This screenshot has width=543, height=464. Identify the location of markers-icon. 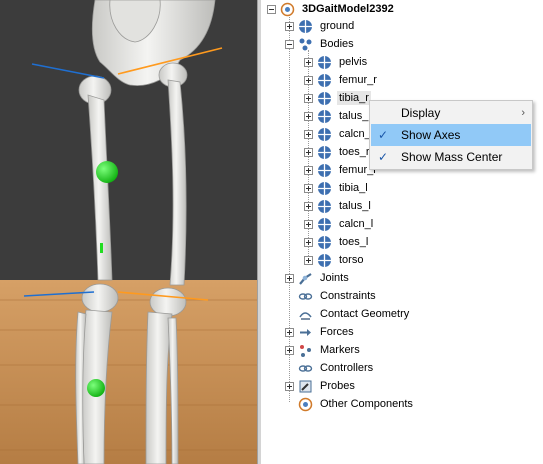
(305, 350).